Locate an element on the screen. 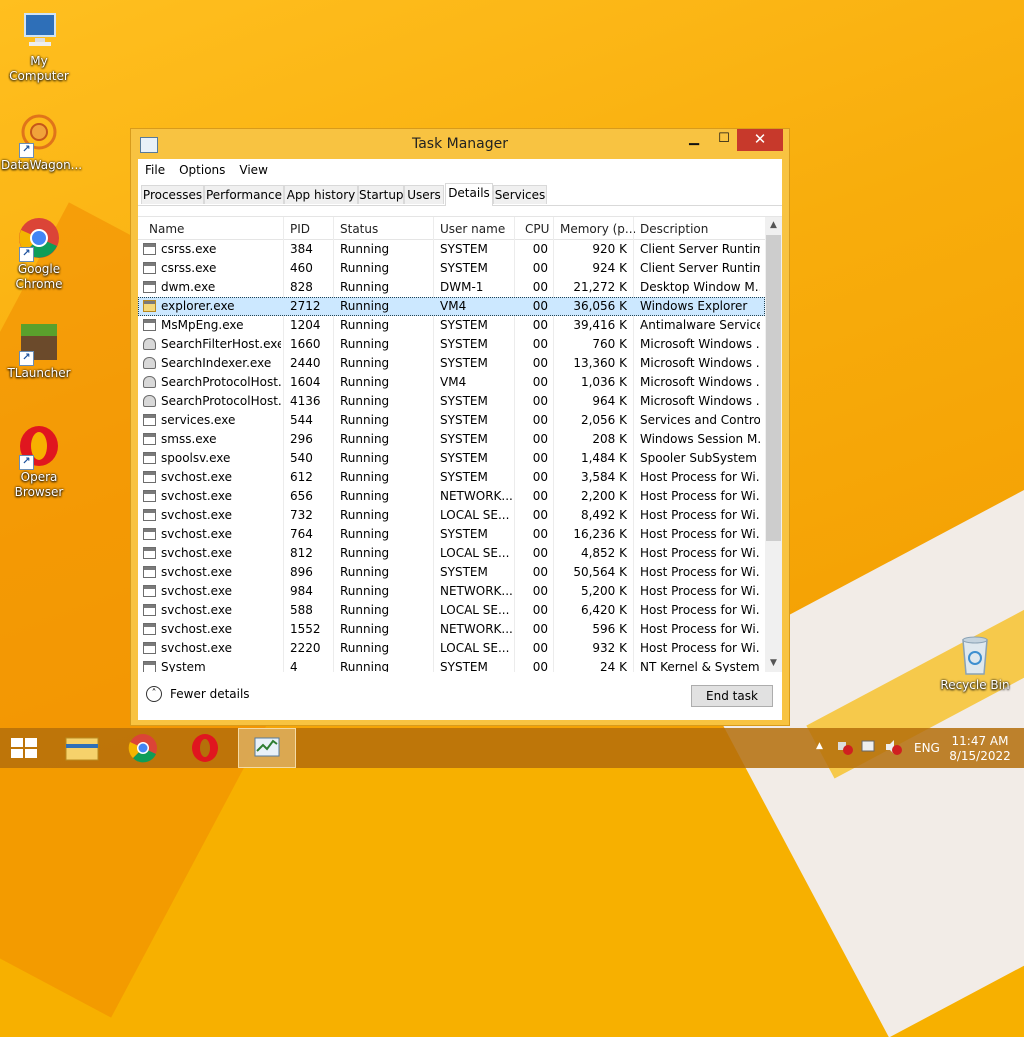 The height and width of the screenshot is (1037, 1024). taskbar-chrome is located at coordinates (143, 748).